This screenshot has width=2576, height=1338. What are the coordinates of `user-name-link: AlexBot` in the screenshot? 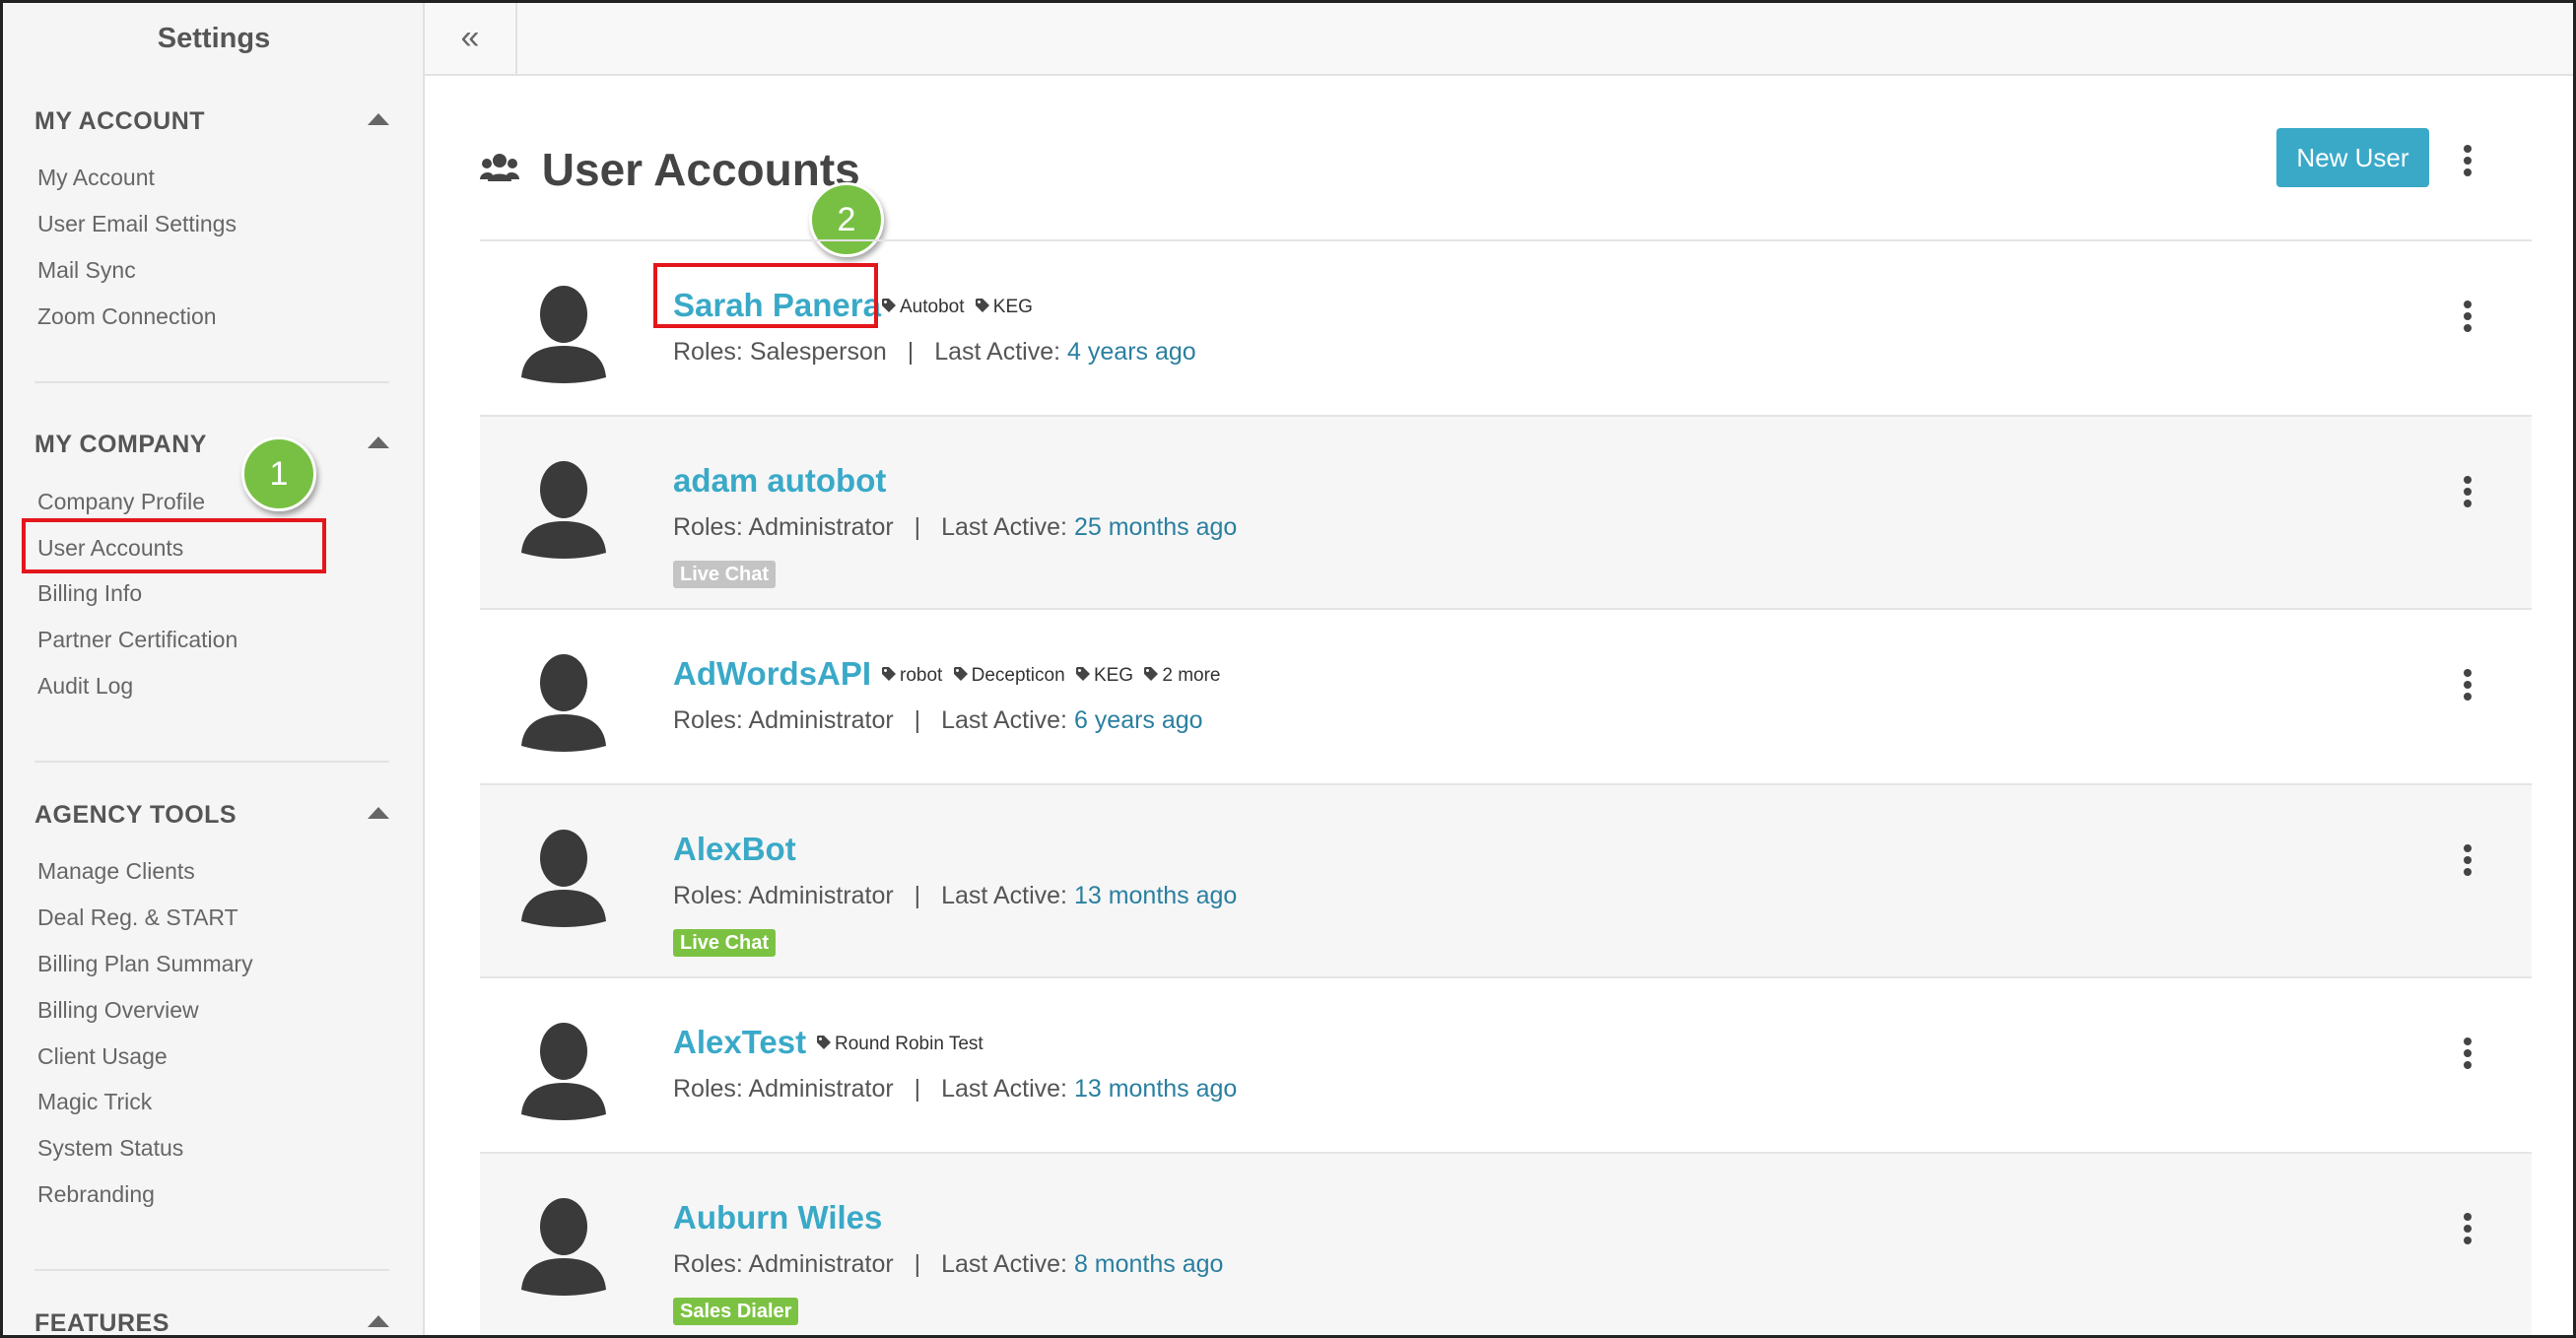 It's located at (734, 849).